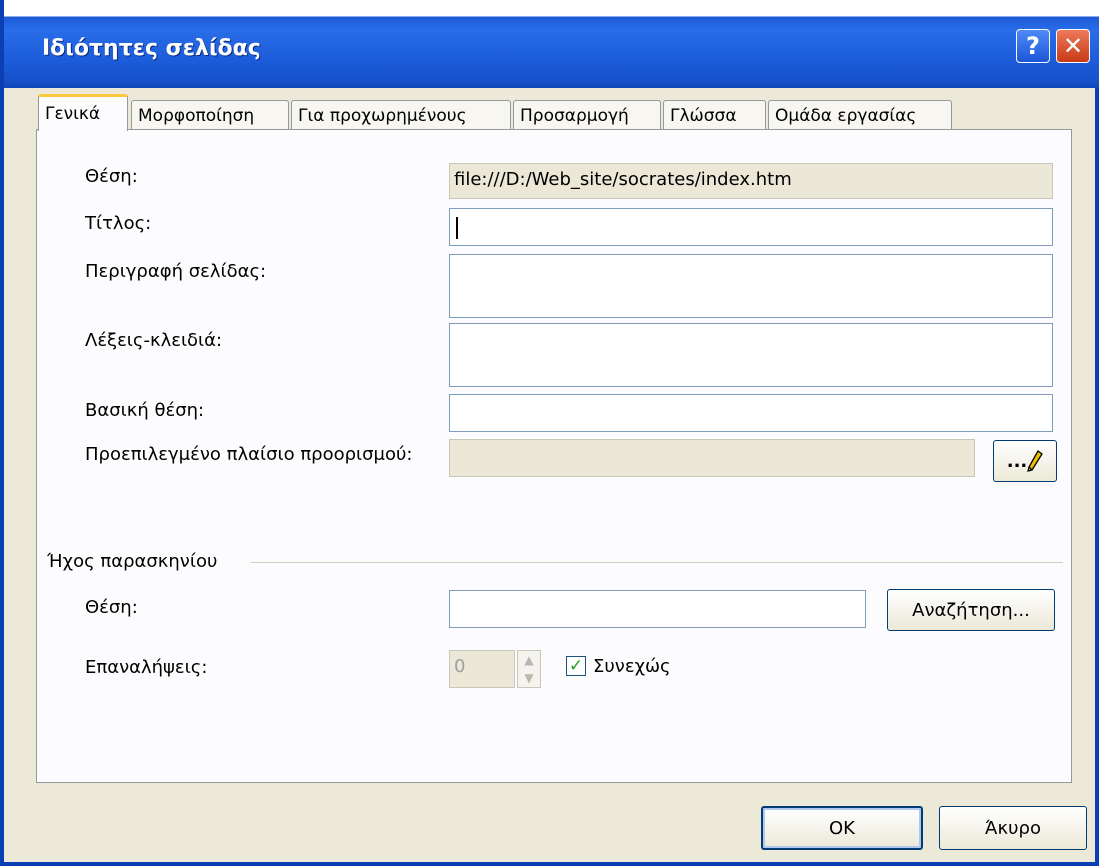  What do you see at coordinates (249, 454) in the screenshot?
I see `target-frame-label: Προεπιλεγμένο πλαίσιο προορισμού:` at bounding box center [249, 454].